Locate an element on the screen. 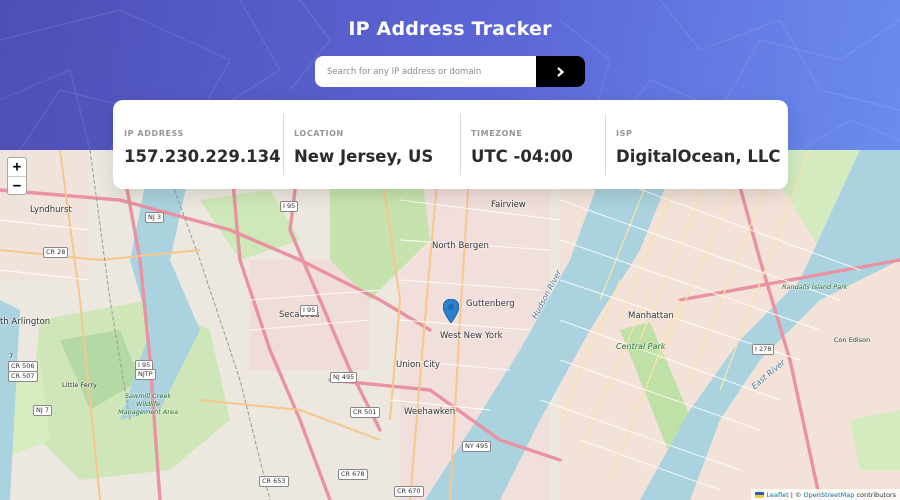  map-label: Con Edison is located at coordinates (852, 340).